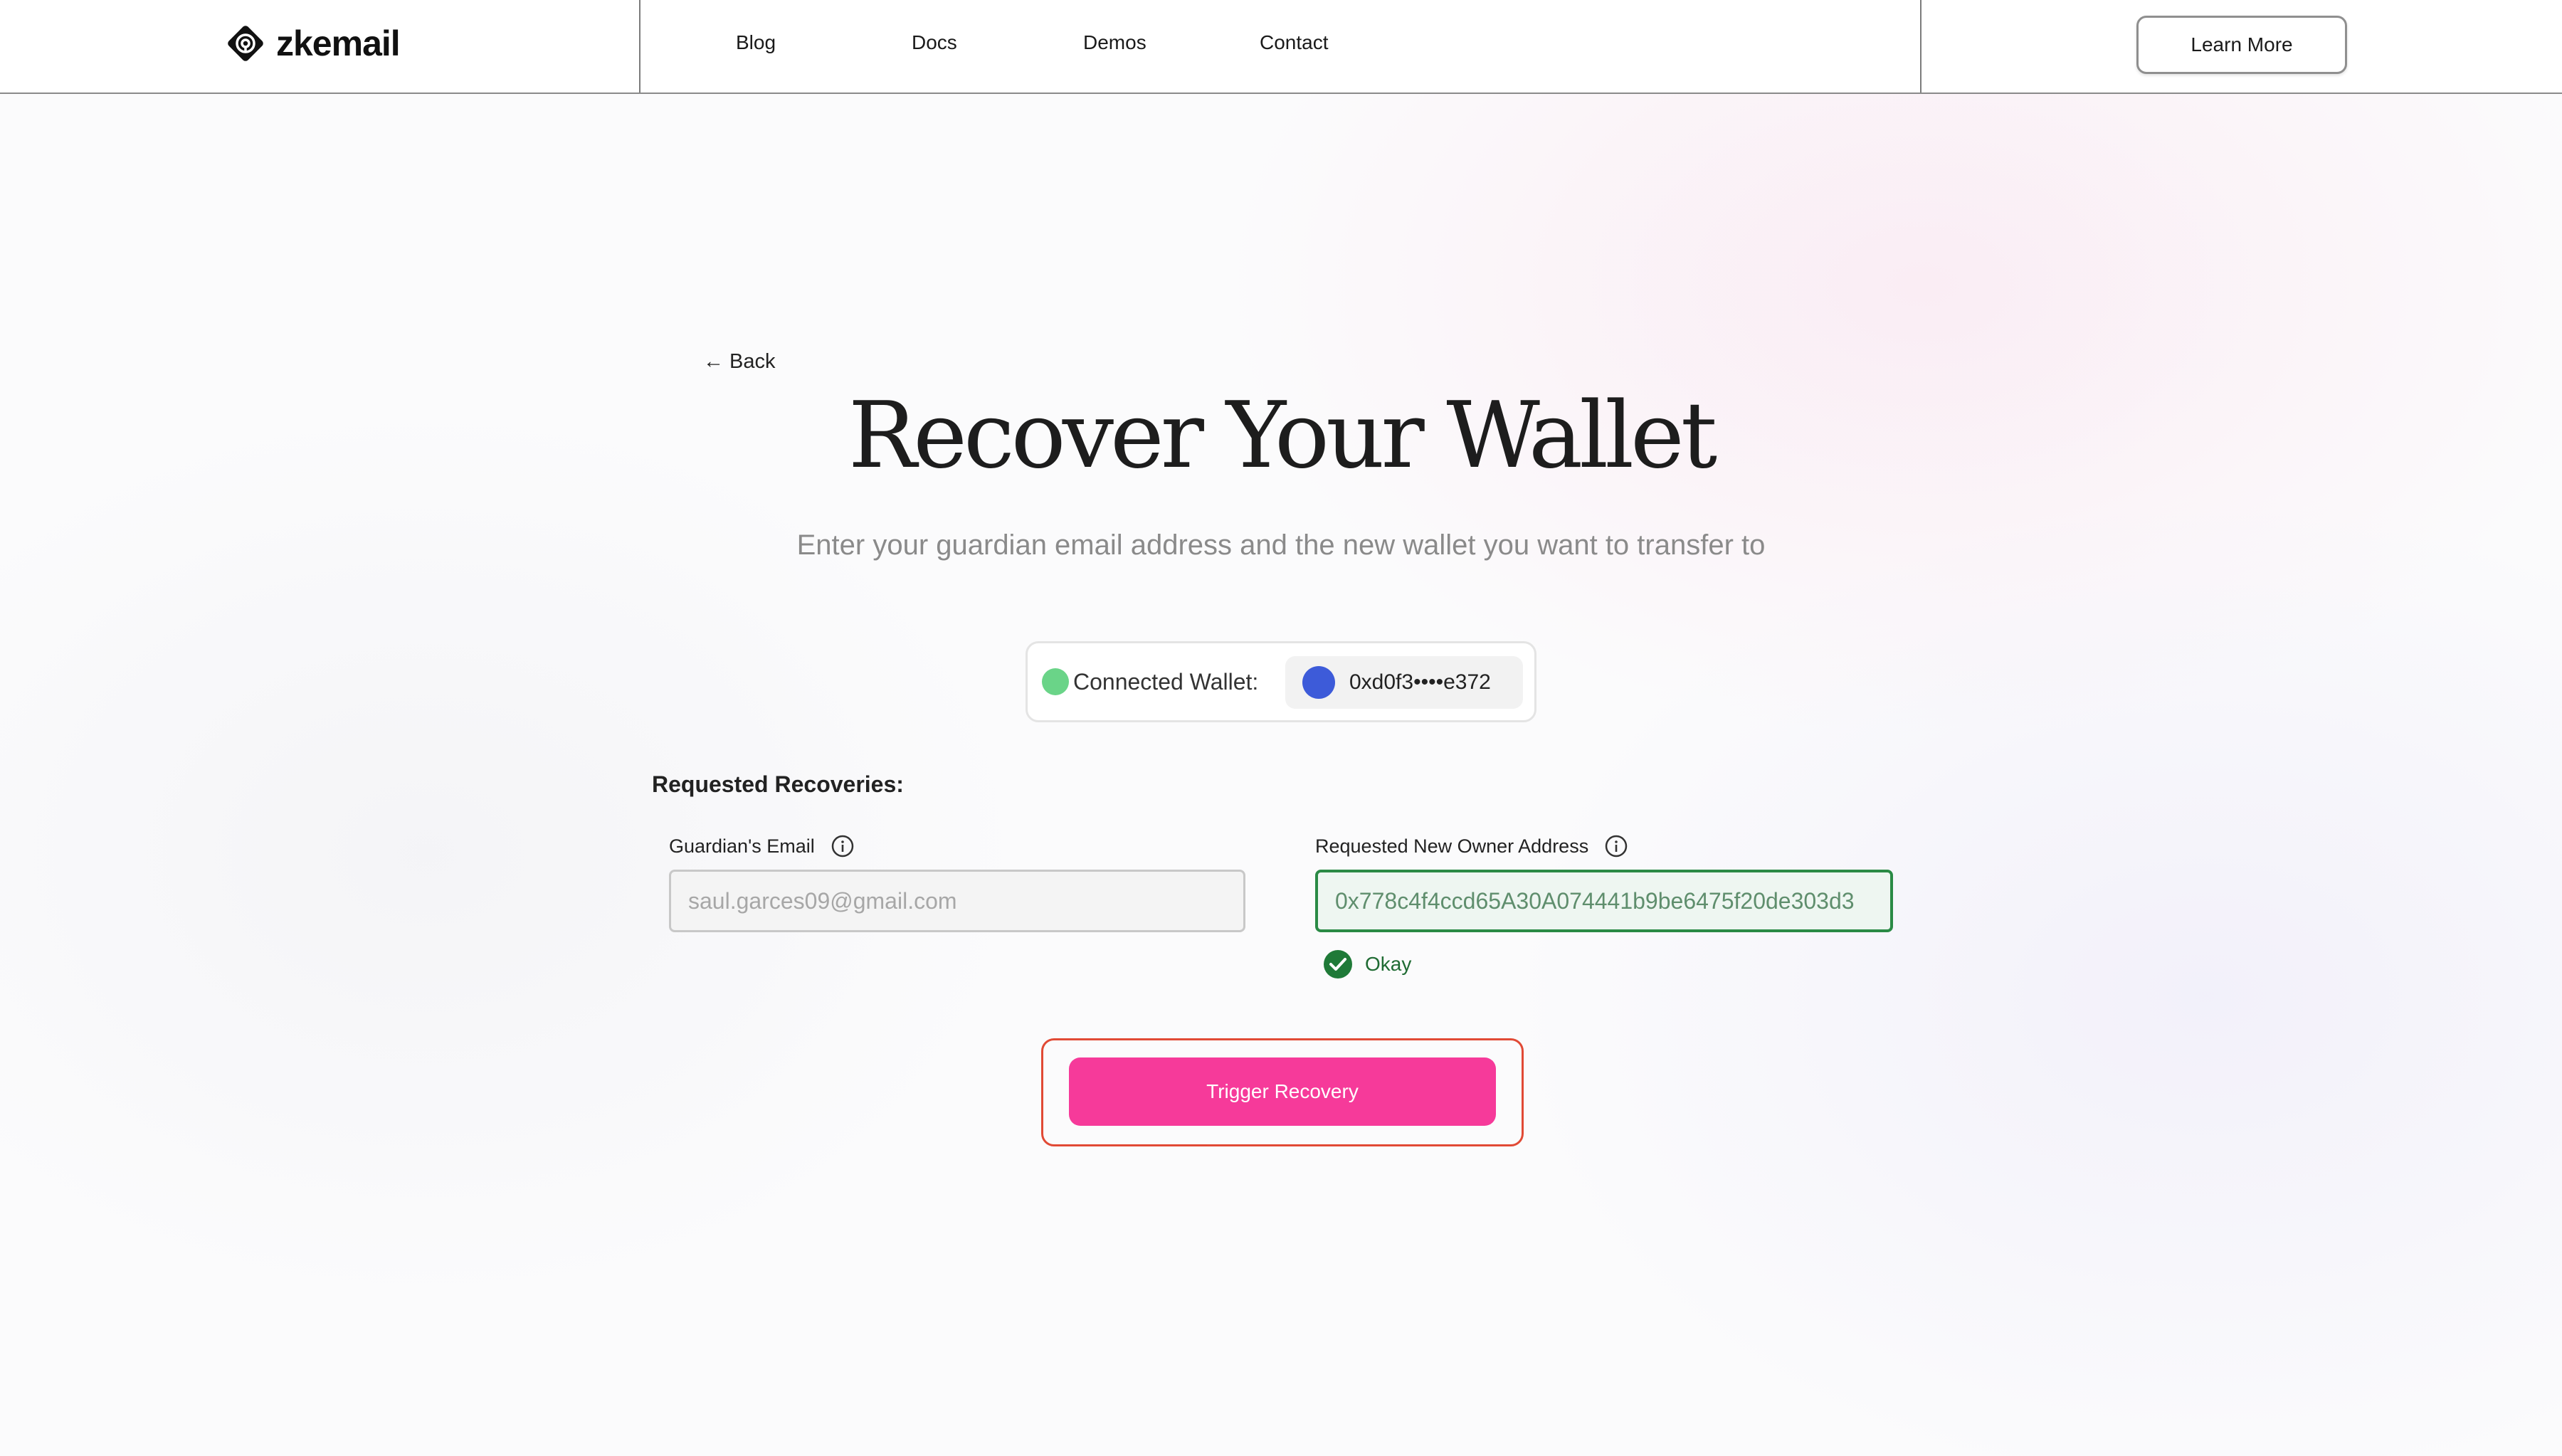  I want to click on back-link: ← Back, so click(739, 362).